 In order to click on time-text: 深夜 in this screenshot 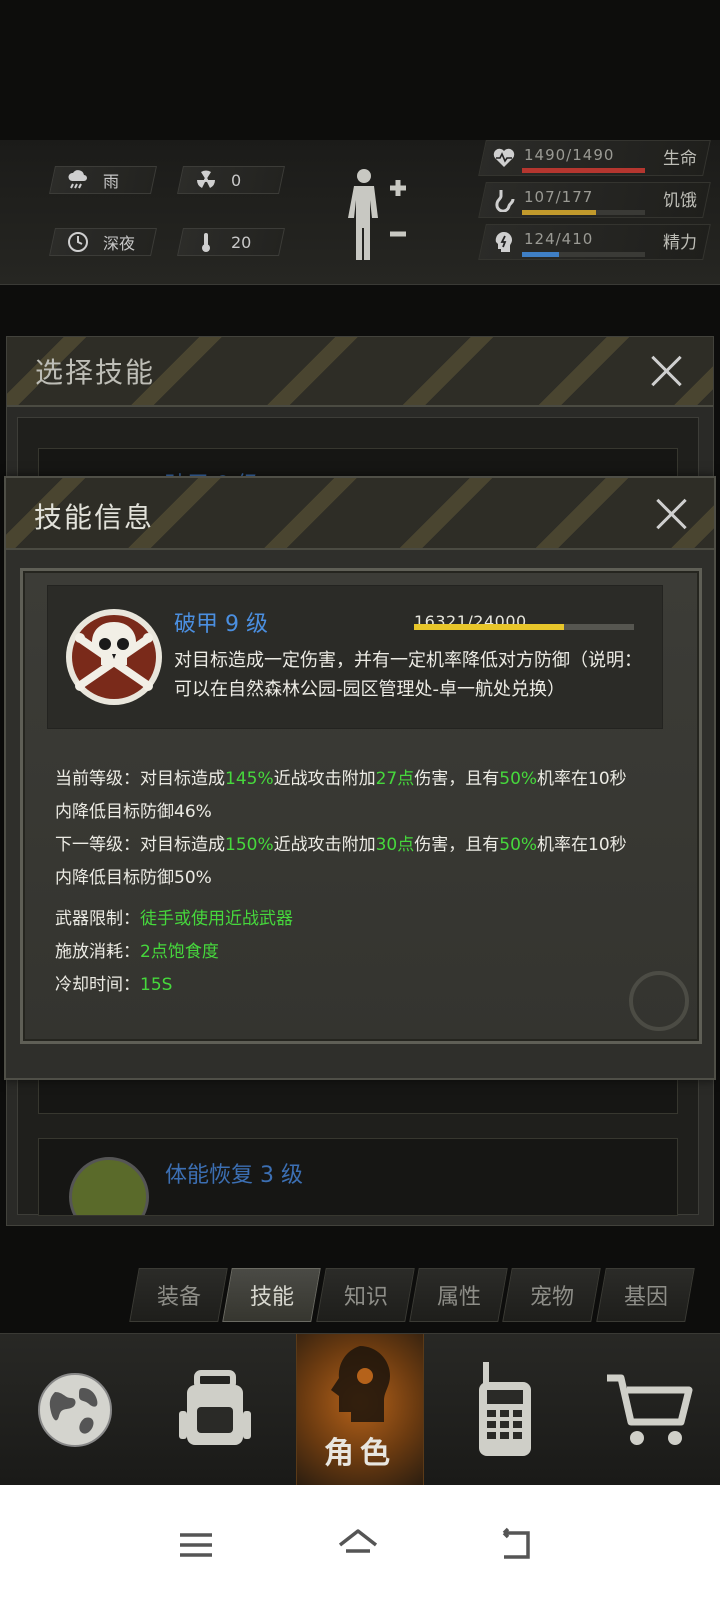, I will do `click(119, 243)`.